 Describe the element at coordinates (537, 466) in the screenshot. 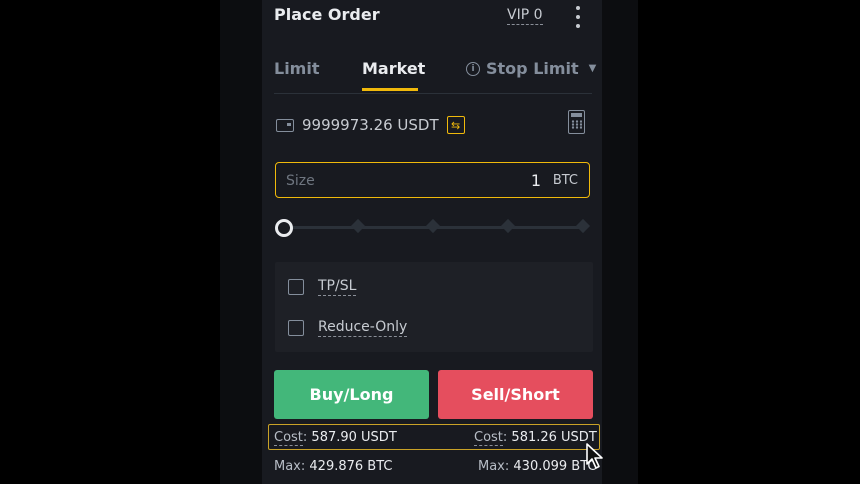

I see `sell-max: Max: 430.099 BTC` at that location.